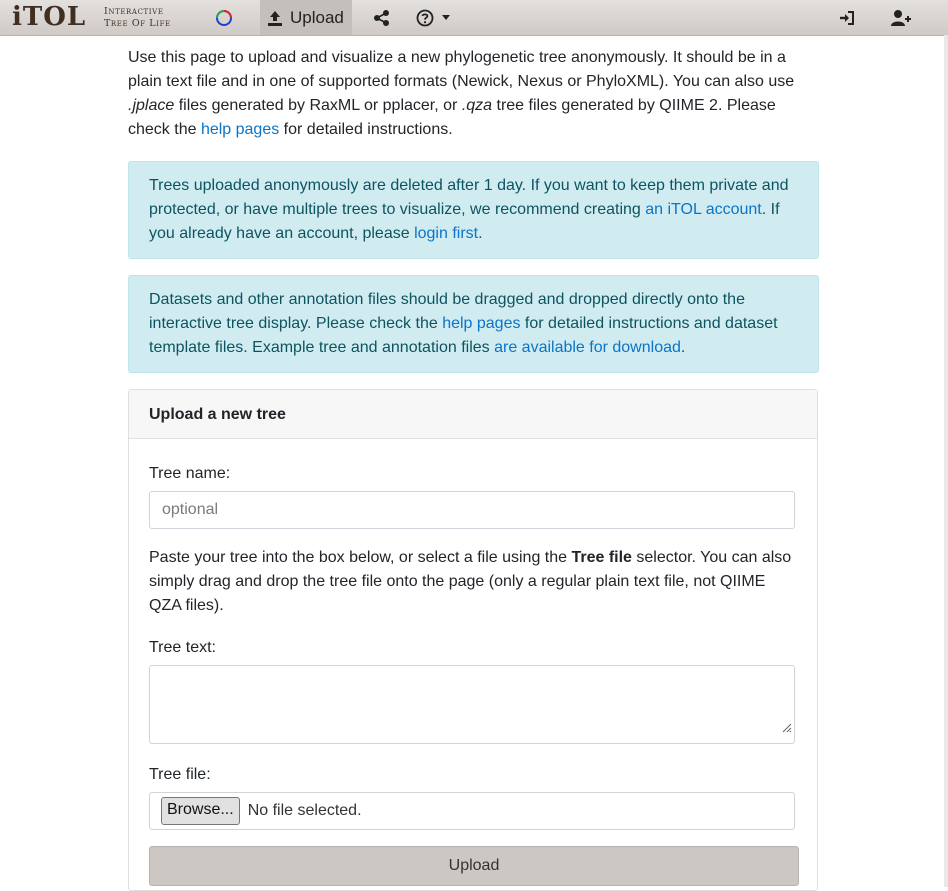 This screenshot has width=948, height=891. I want to click on upload-button: Upload, so click(474, 866).